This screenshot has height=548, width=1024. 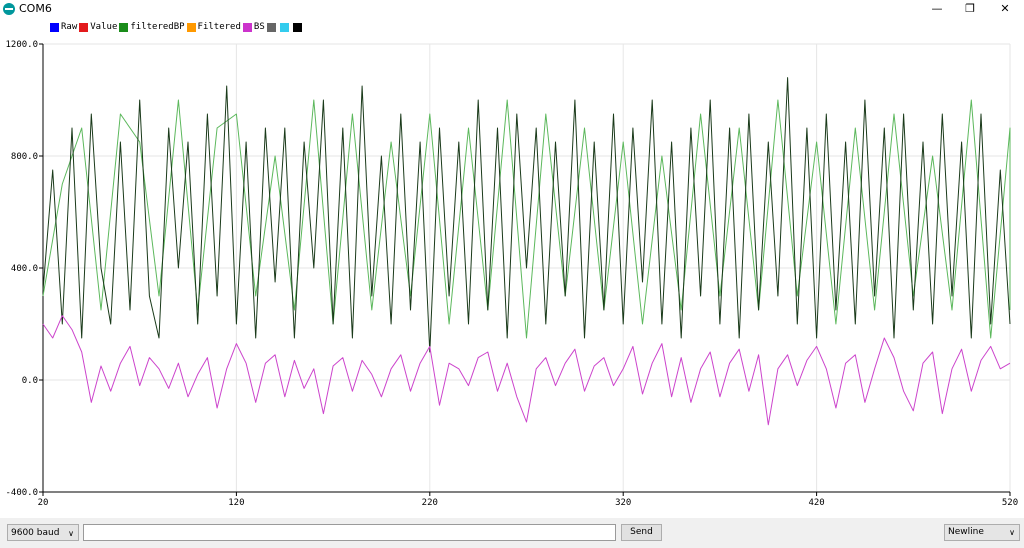 I want to click on restore-button: ❐, so click(x=970, y=9).